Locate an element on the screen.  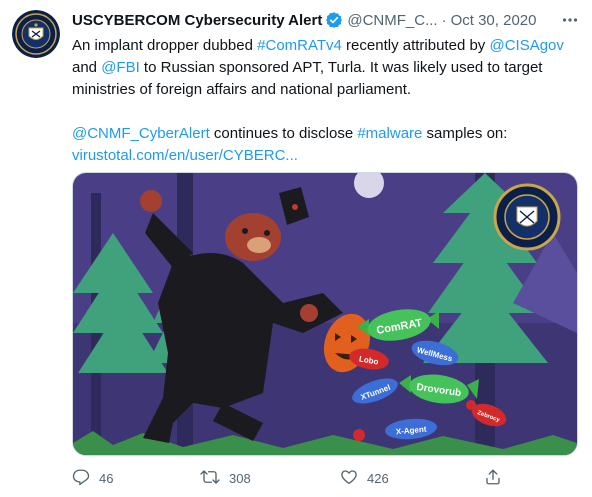
cyber-mission-seal-icon is located at coordinates (527, 217).